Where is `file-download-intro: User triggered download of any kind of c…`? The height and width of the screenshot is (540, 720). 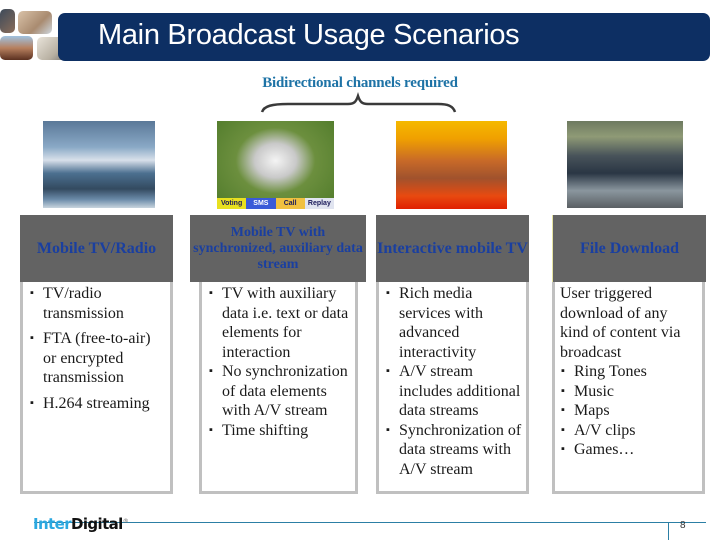
file-download-intro: User triggered download of any kind of c… is located at coordinates (620, 323).